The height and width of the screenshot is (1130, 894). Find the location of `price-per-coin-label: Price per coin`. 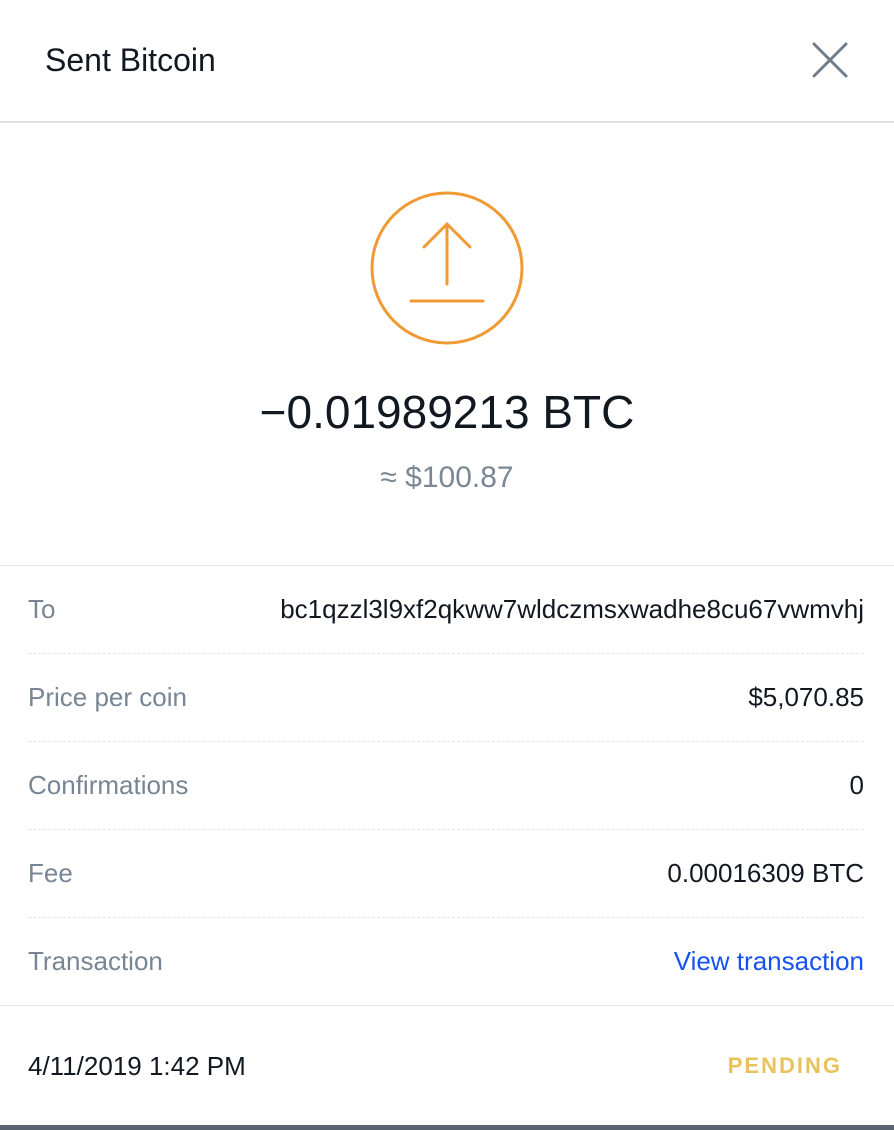

price-per-coin-label: Price per coin is located at coordinates (107, 697).